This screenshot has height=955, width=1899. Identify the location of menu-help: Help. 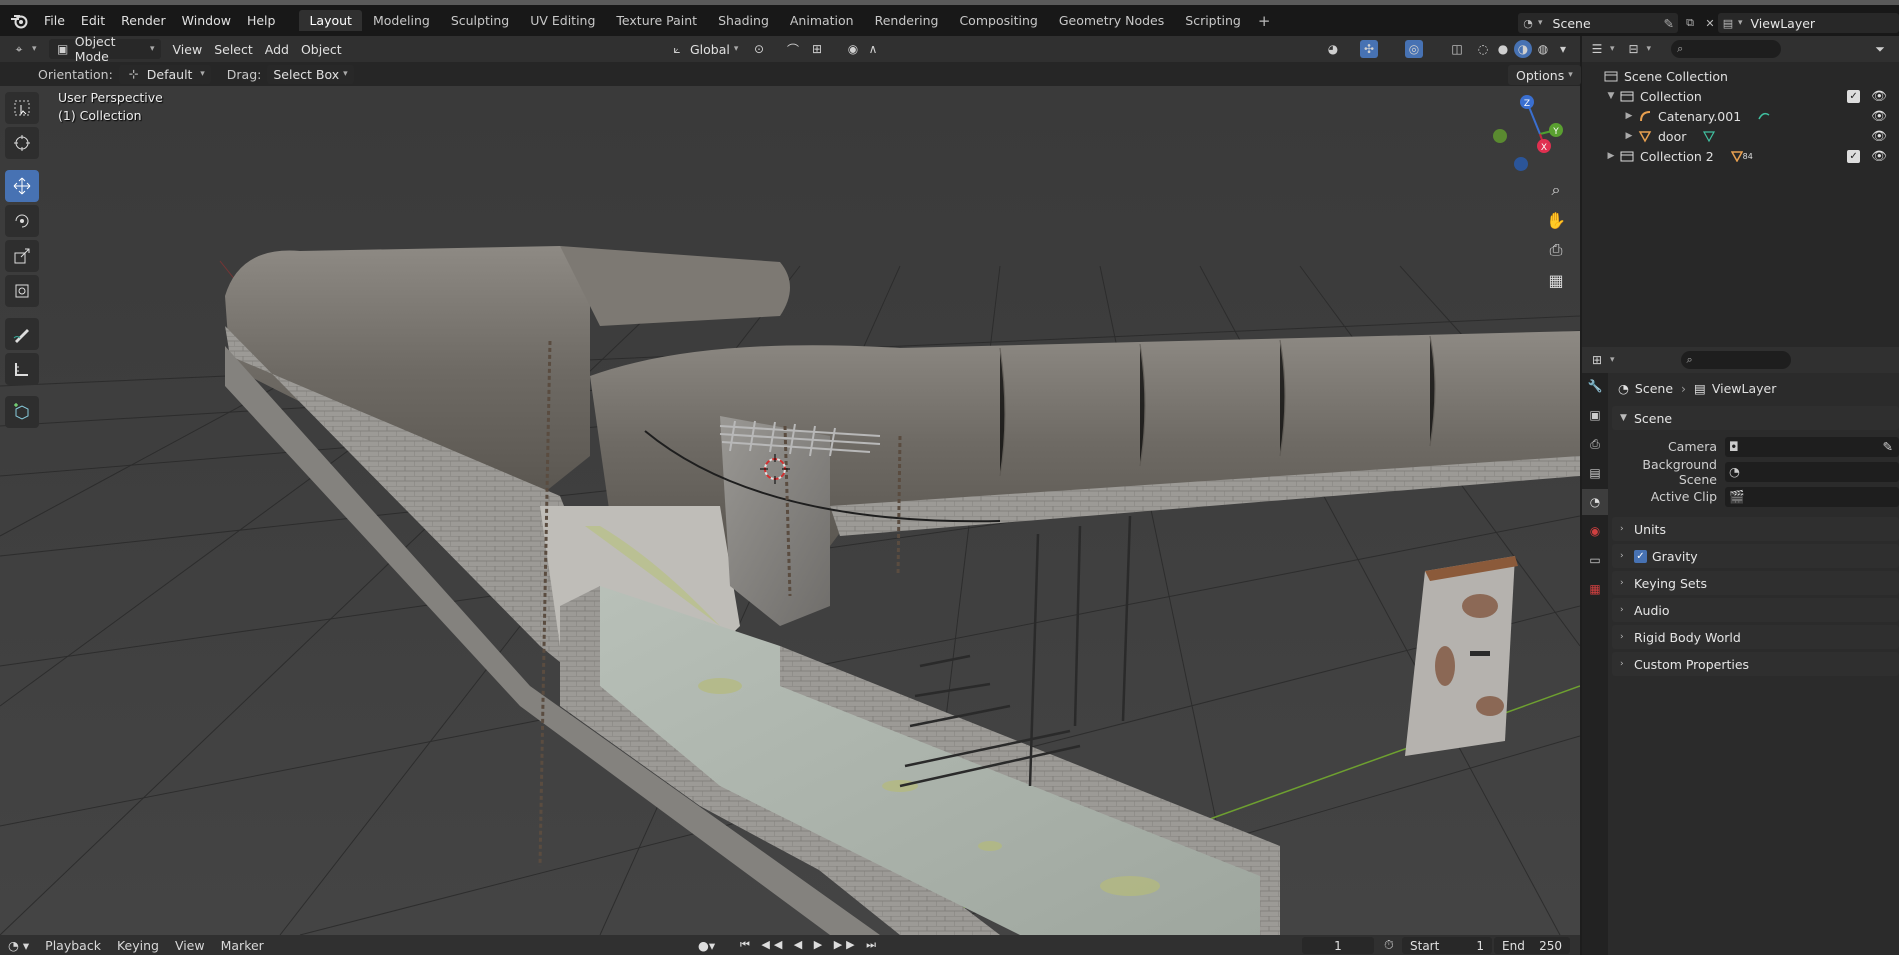
(261, 20).